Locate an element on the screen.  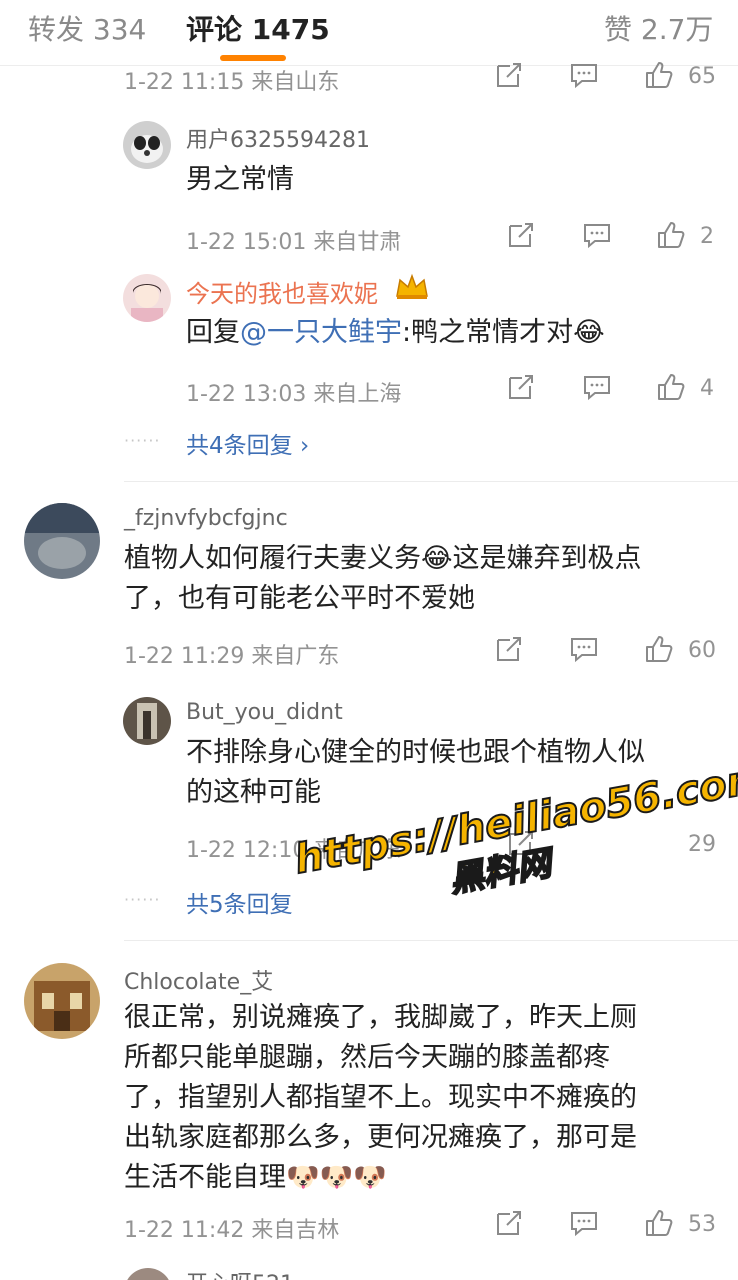
like-count: 53 is located at coordinates (702, 1224).